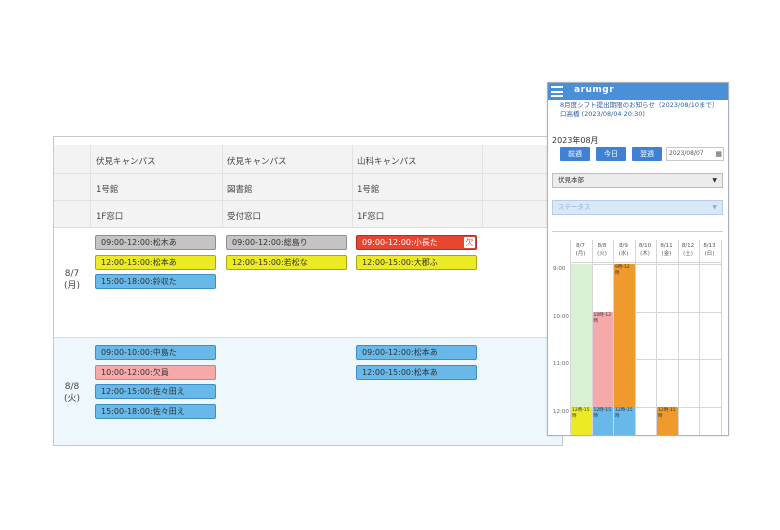  I want to click on week-day-weekday: (木), so click(645, 254).